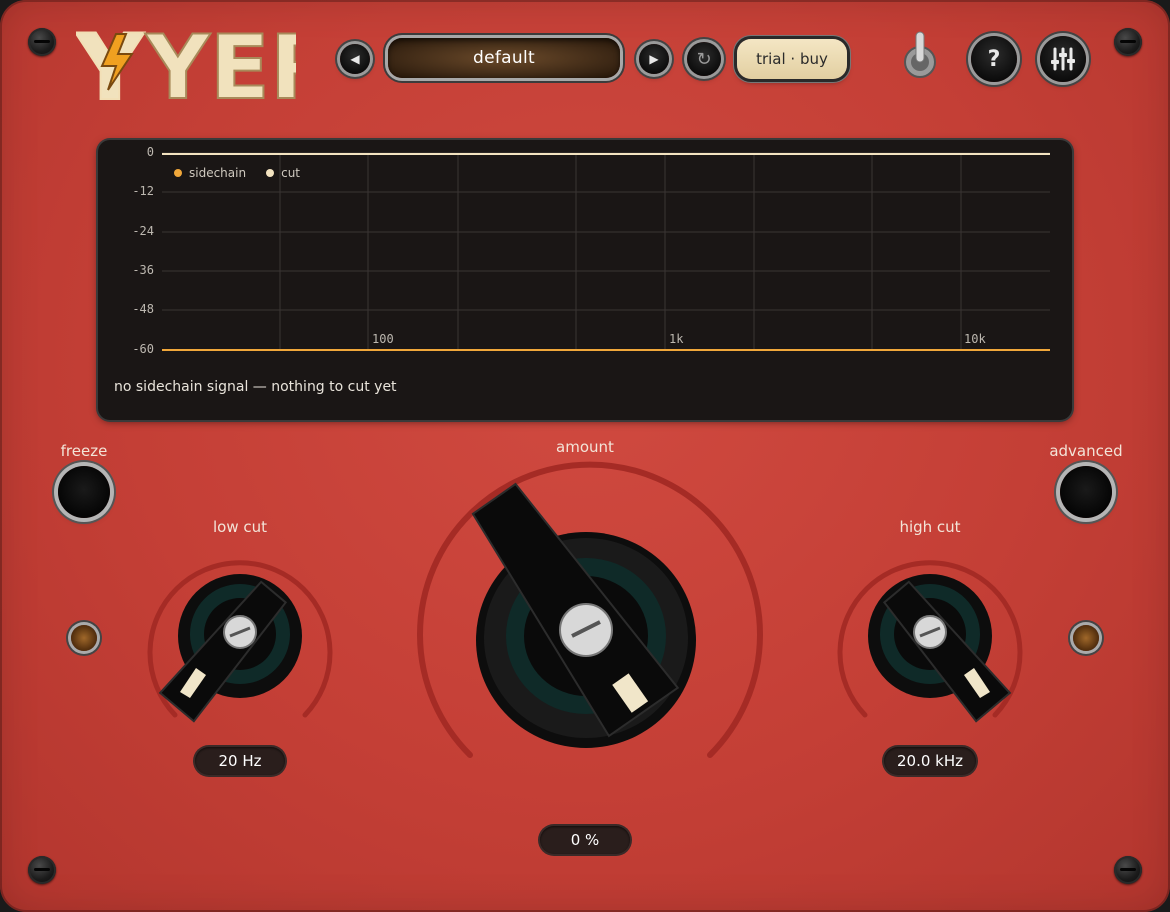  Describe the element at coordinates (143, 309) in the screenshot. I see `y-tick: -48` at that location.